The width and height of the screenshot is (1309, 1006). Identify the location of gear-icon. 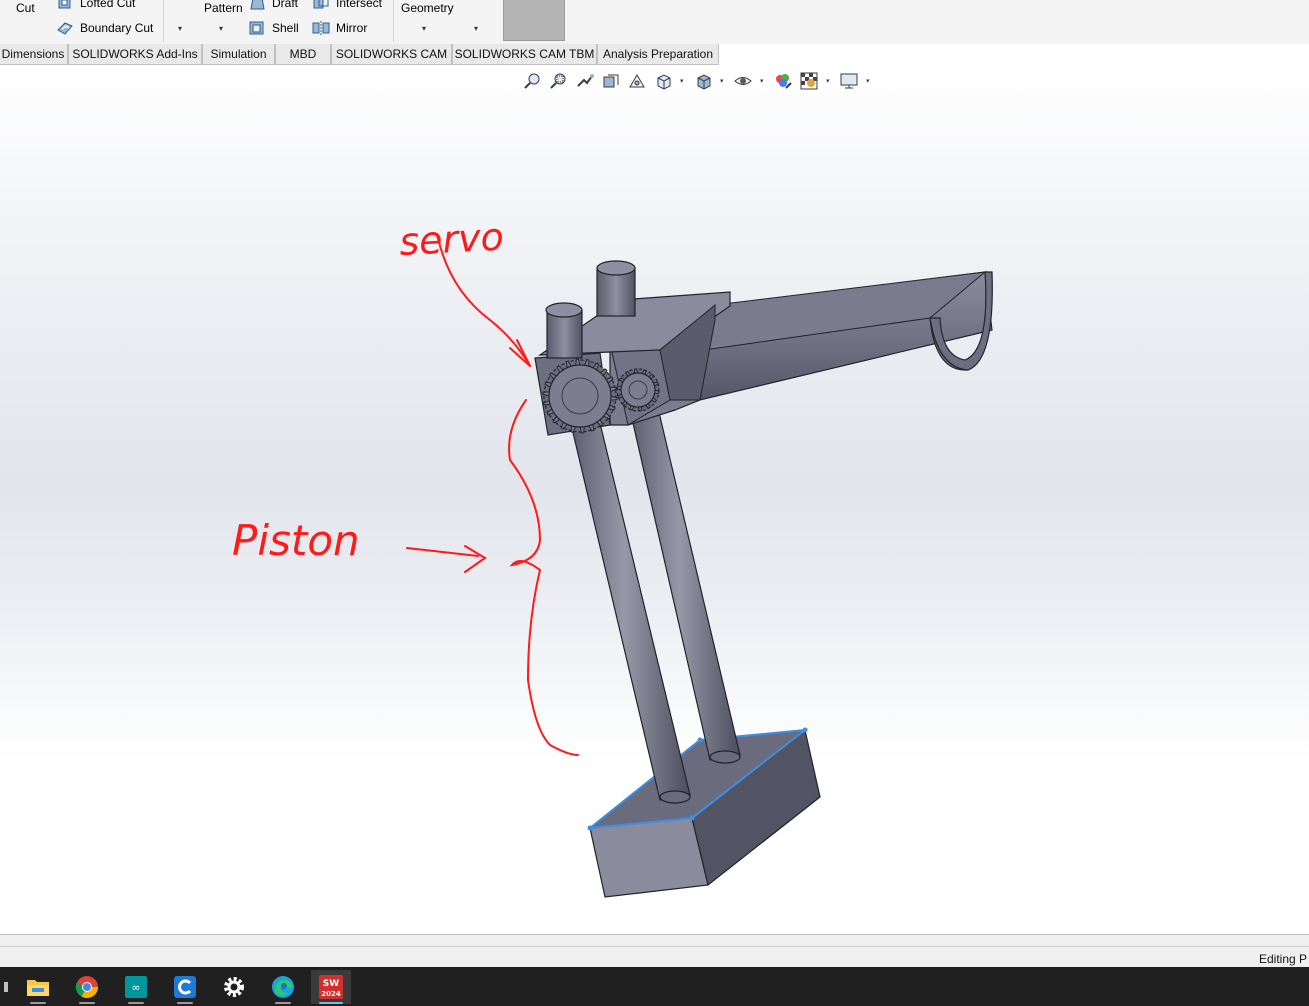
(234, 987).